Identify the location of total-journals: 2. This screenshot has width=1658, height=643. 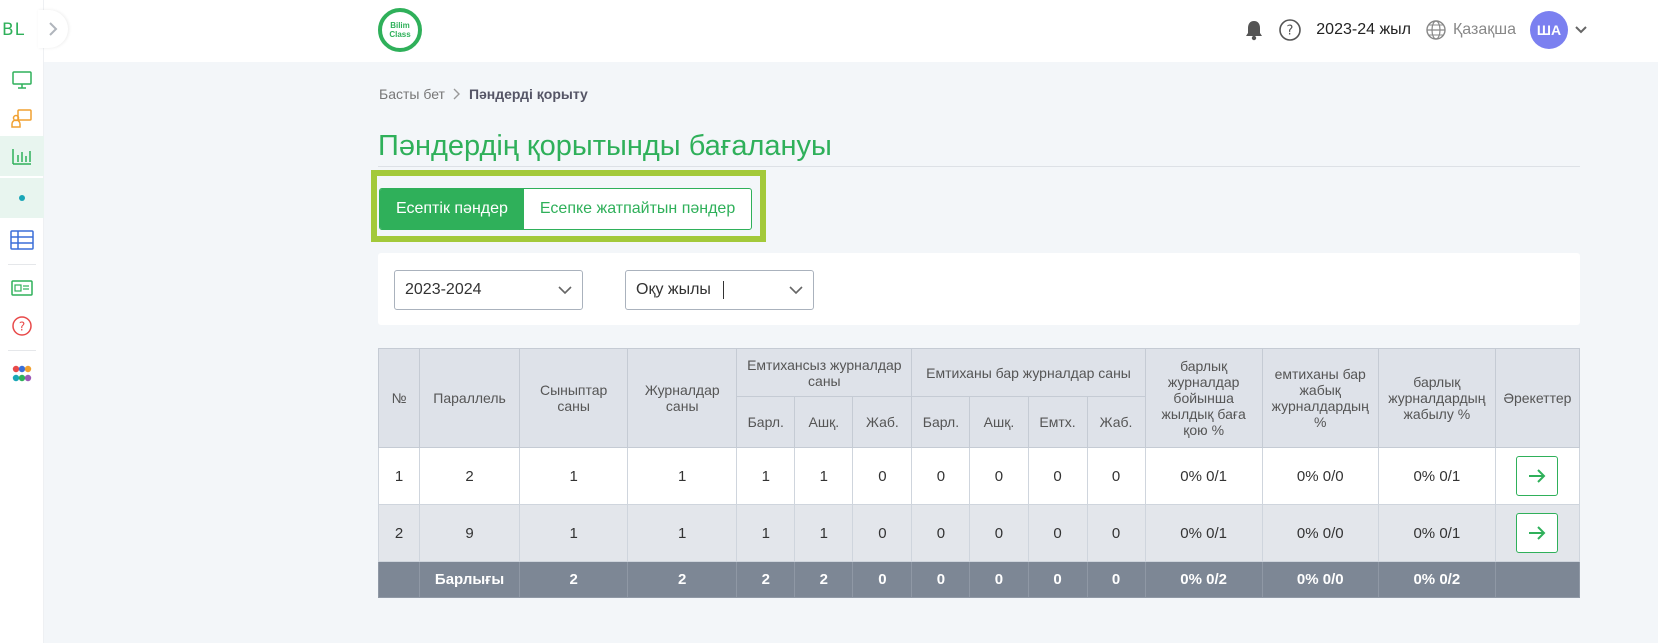
(682, 579).